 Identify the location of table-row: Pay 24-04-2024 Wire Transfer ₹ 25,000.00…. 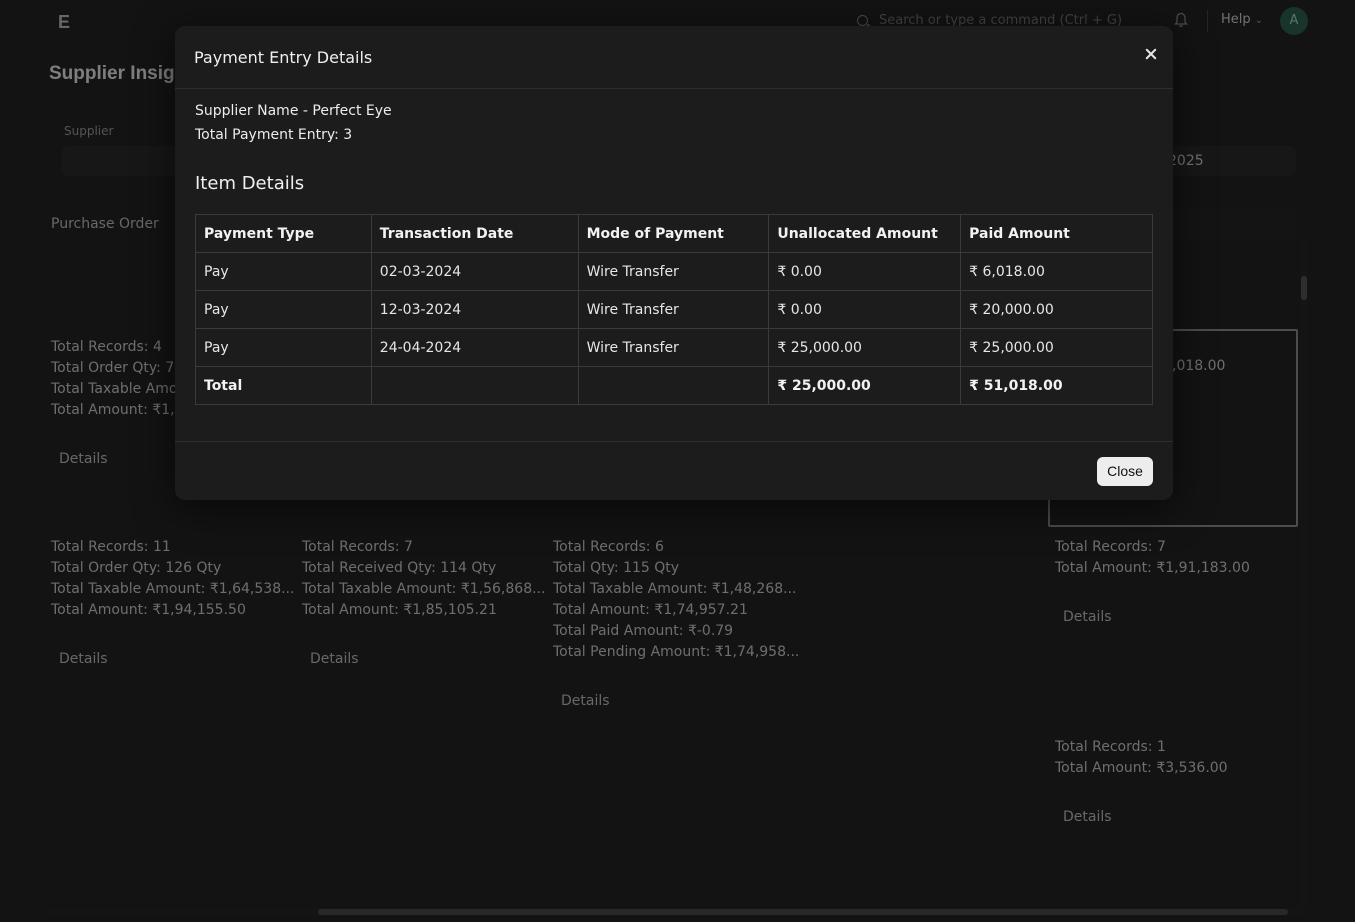
(674, 347).